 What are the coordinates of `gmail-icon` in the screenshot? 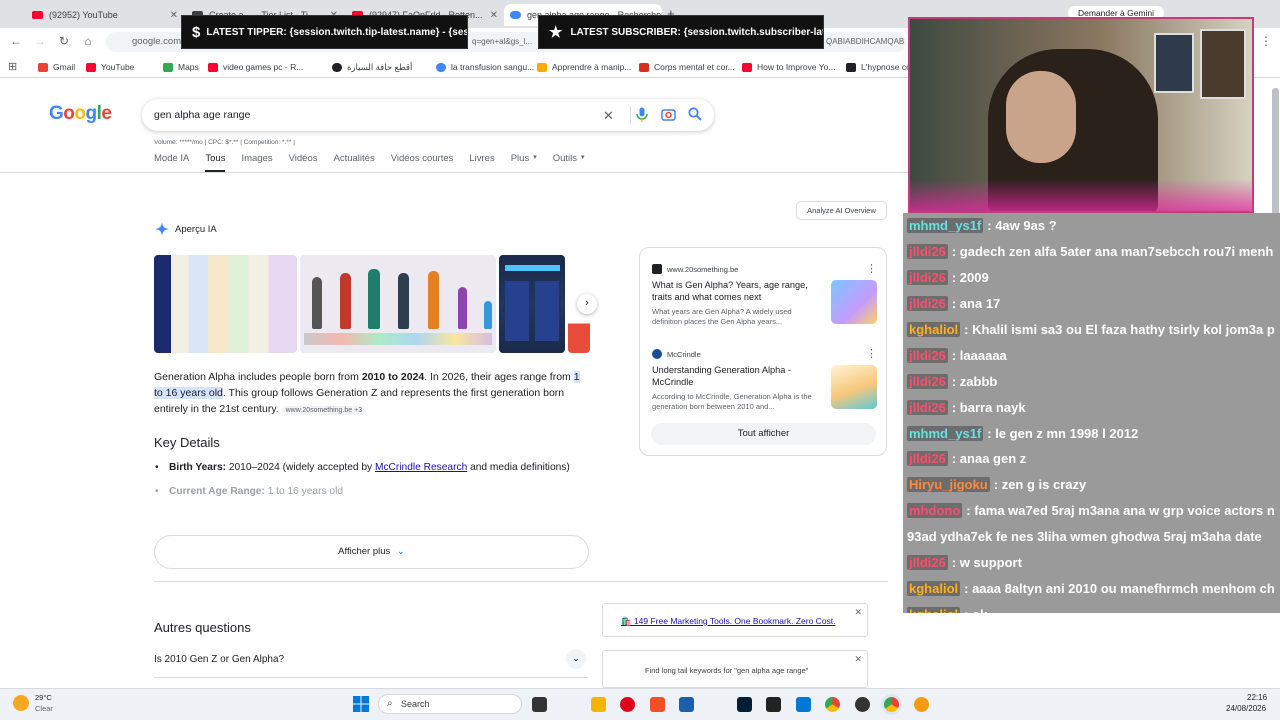 It's located at (43, 67).